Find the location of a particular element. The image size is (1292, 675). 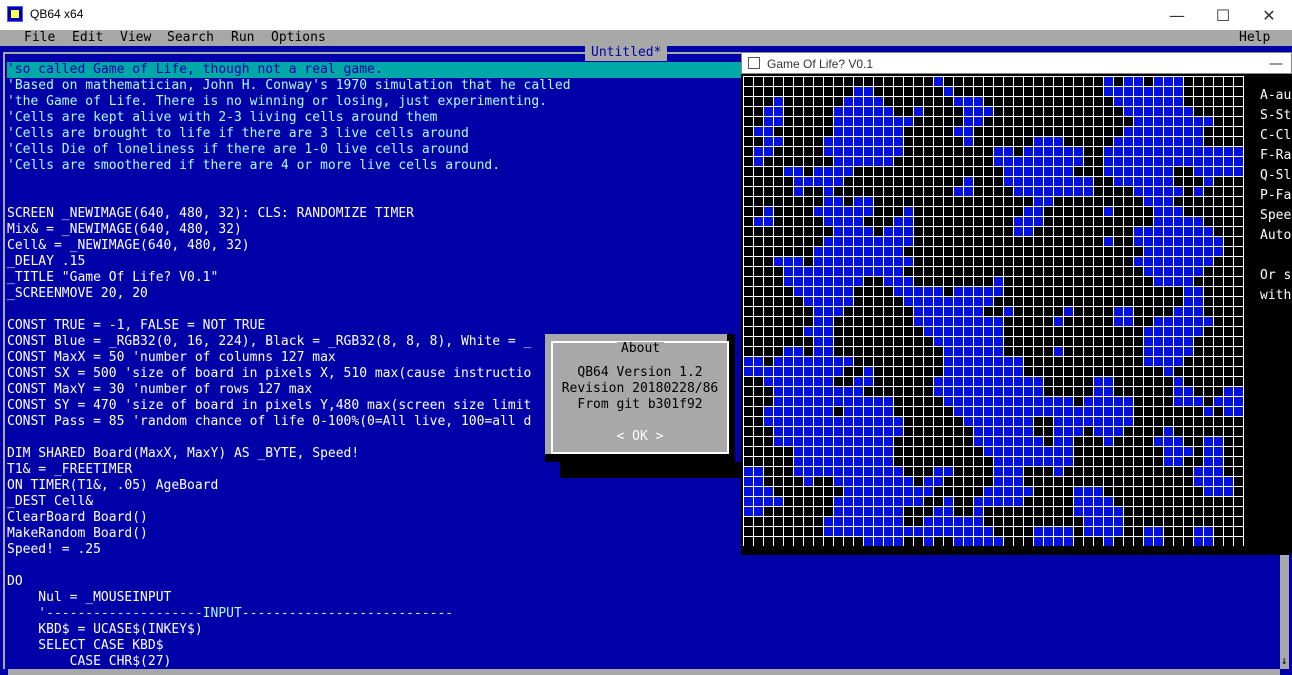

code-line: CASE CHR$(27) is located at coordinates (643, 662).